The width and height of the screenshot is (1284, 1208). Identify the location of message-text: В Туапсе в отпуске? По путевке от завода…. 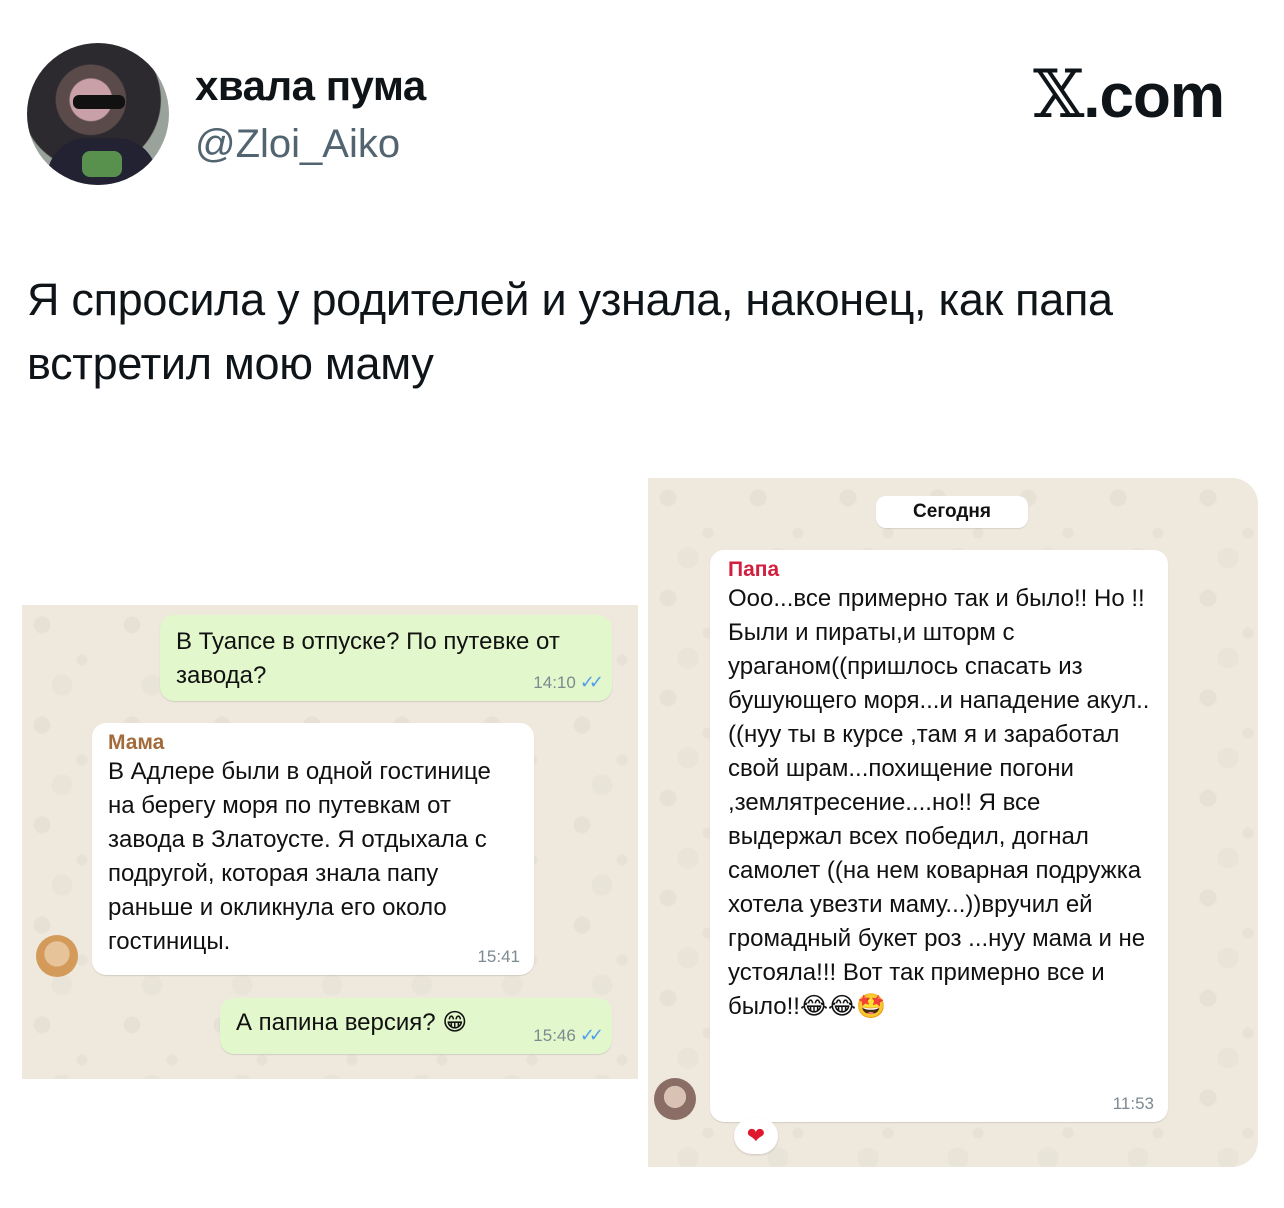
(368, 658).